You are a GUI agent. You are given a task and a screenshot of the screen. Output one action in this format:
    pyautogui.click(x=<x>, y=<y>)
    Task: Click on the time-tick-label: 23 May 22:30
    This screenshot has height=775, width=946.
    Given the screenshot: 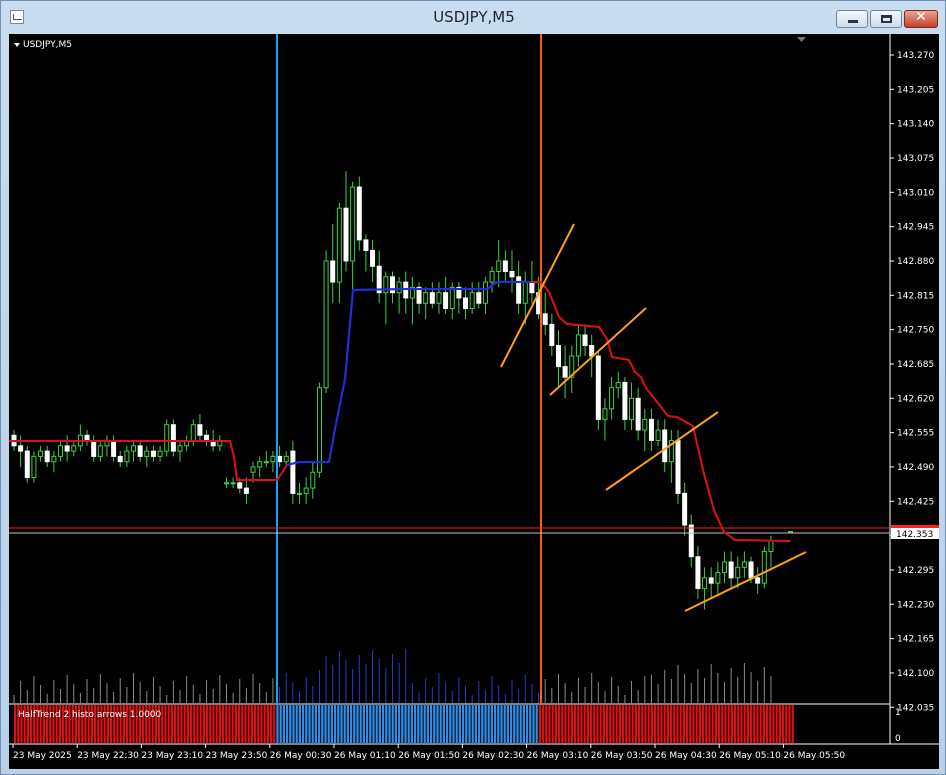 What is the action you would take?
    pyautogui.click(x=108, y=756)
    